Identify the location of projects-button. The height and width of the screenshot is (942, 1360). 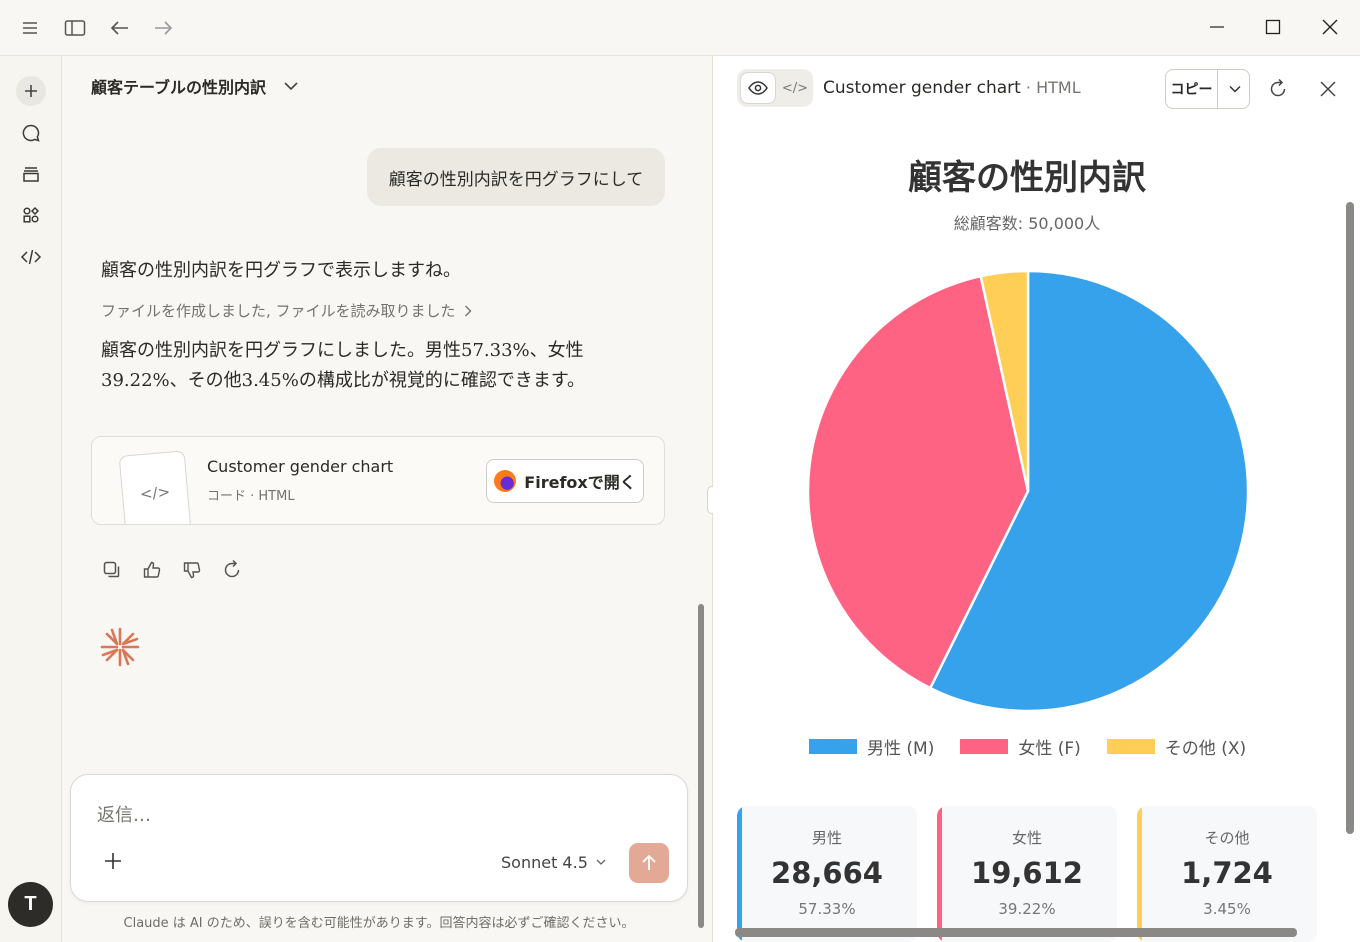
(31, 174).